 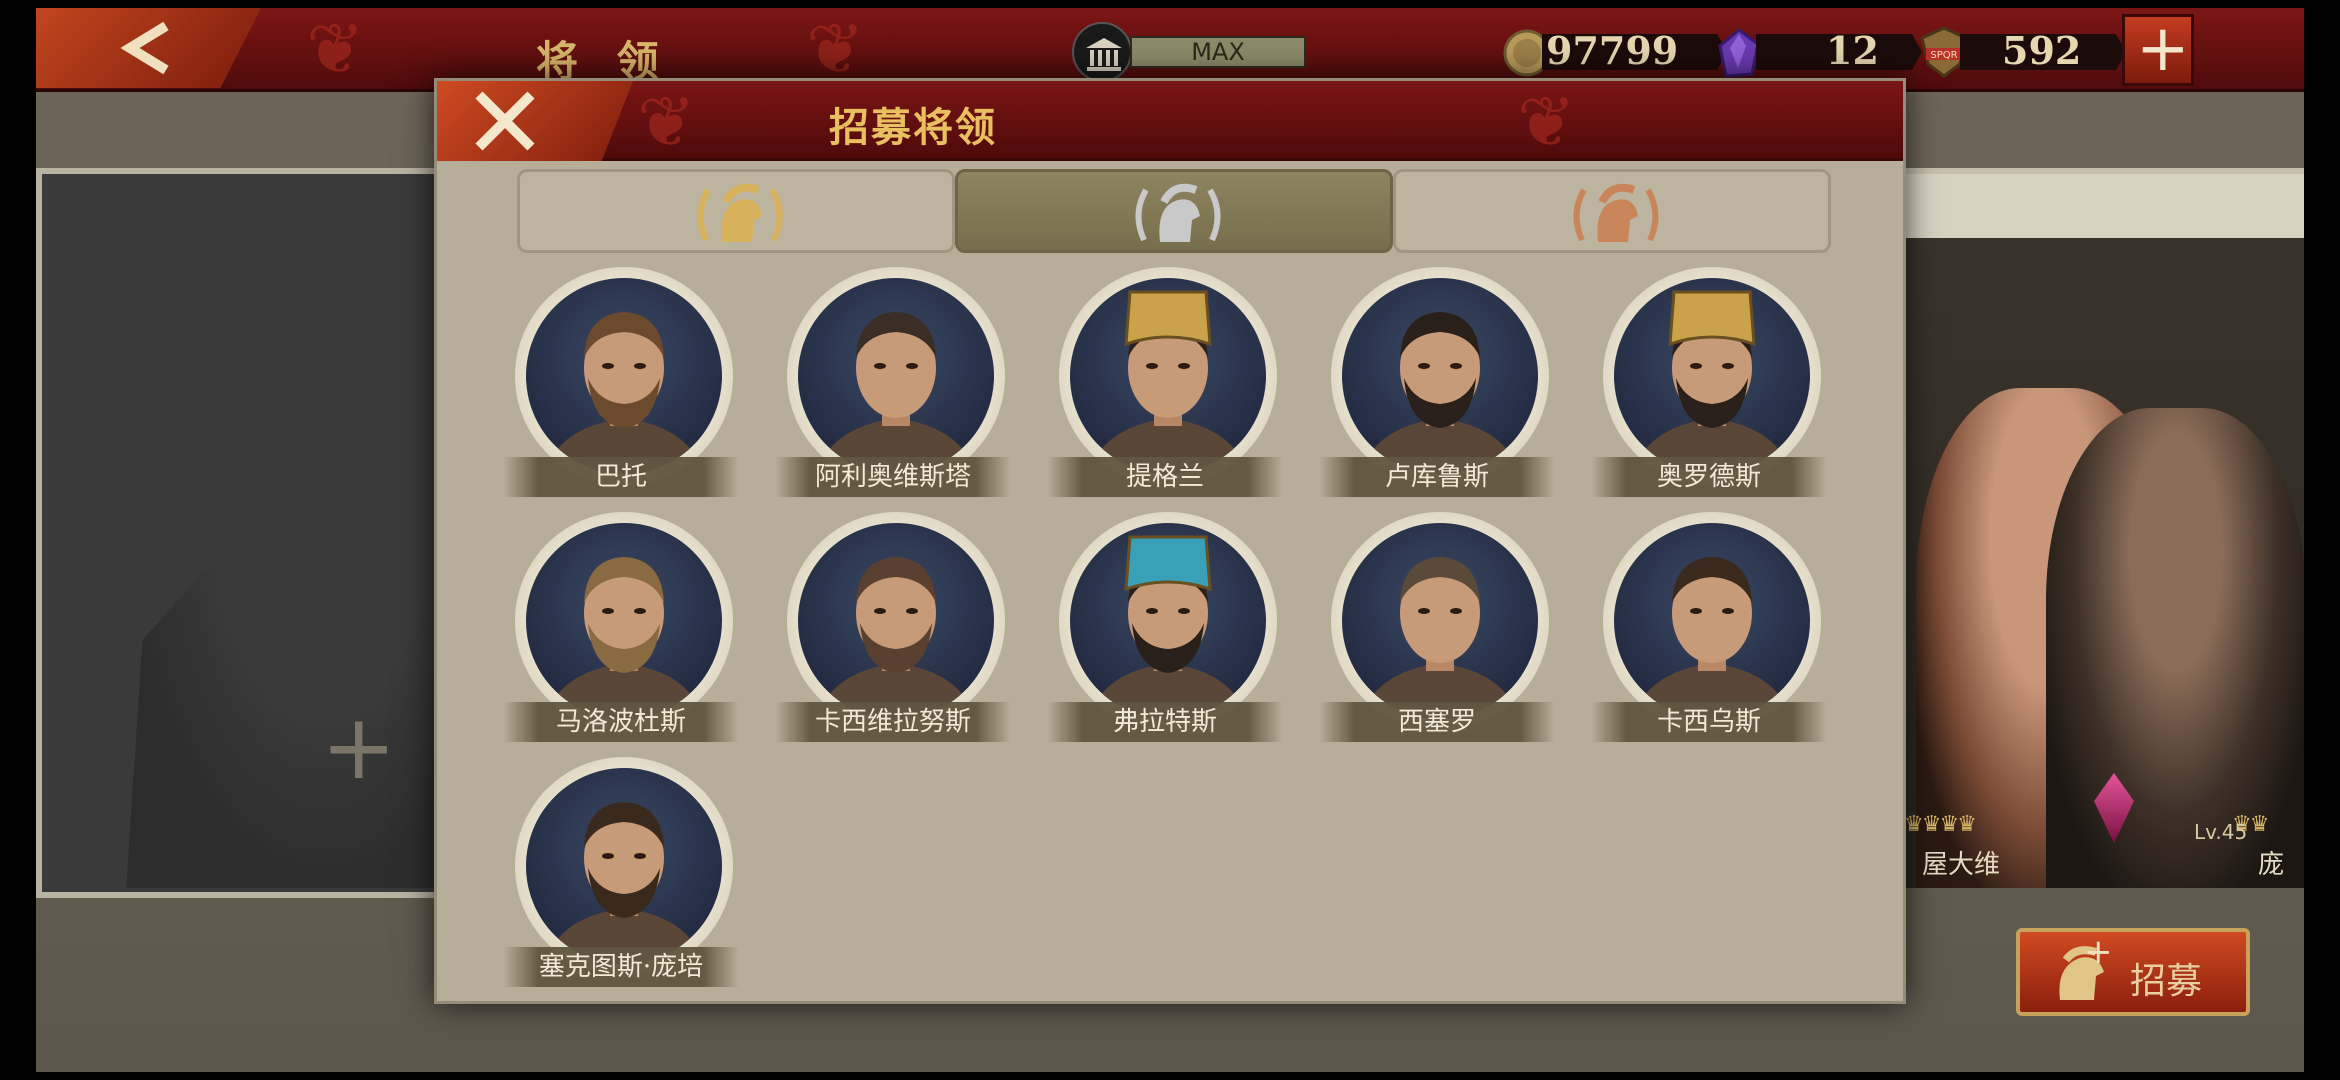 What do you see at coordinates (621, 967) in the screenshot?
I see `general-name: 塞克图斯·庞培` at bounding box center [621, 967].